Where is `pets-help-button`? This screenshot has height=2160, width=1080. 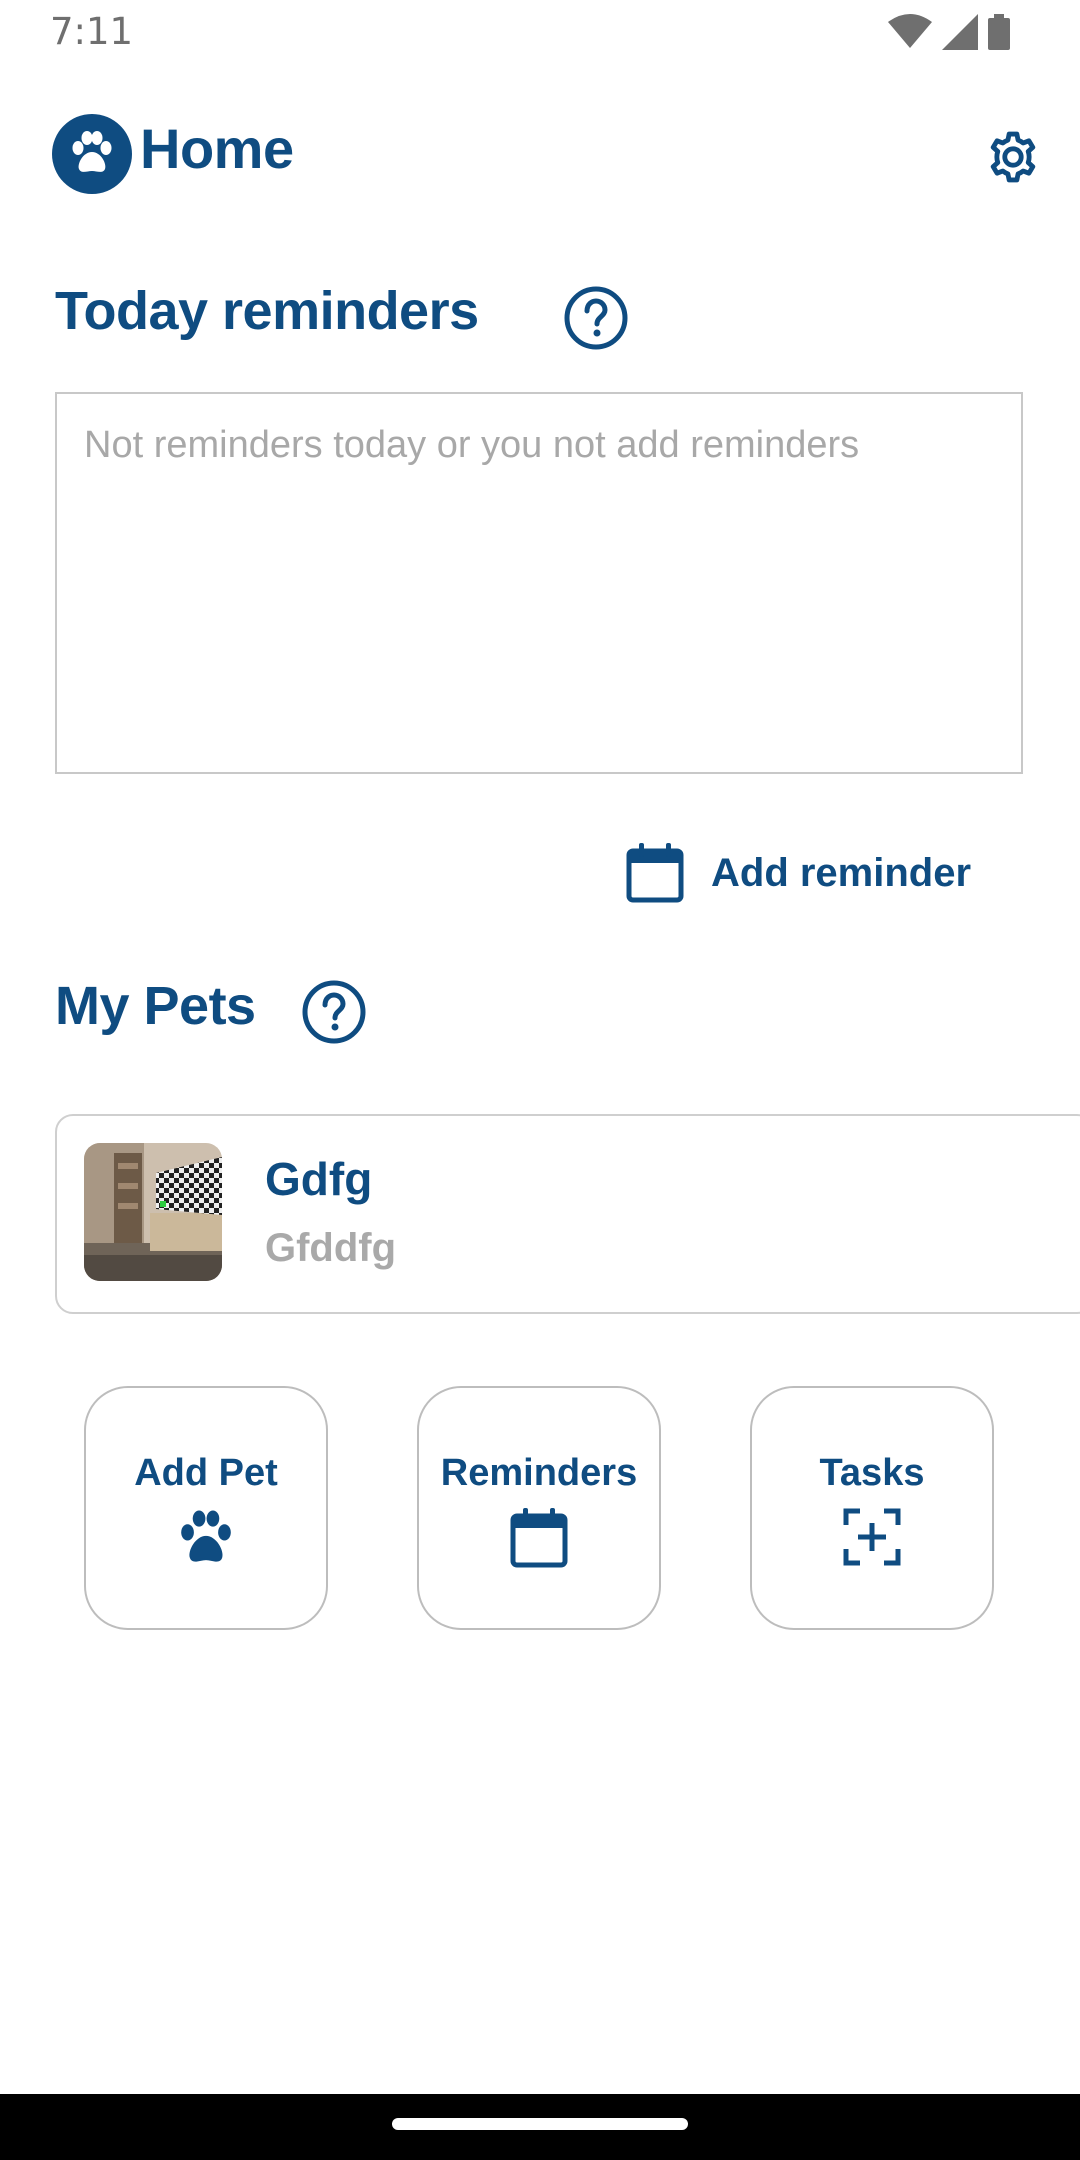 pets-help-button is located at coordinates (334, 1012).